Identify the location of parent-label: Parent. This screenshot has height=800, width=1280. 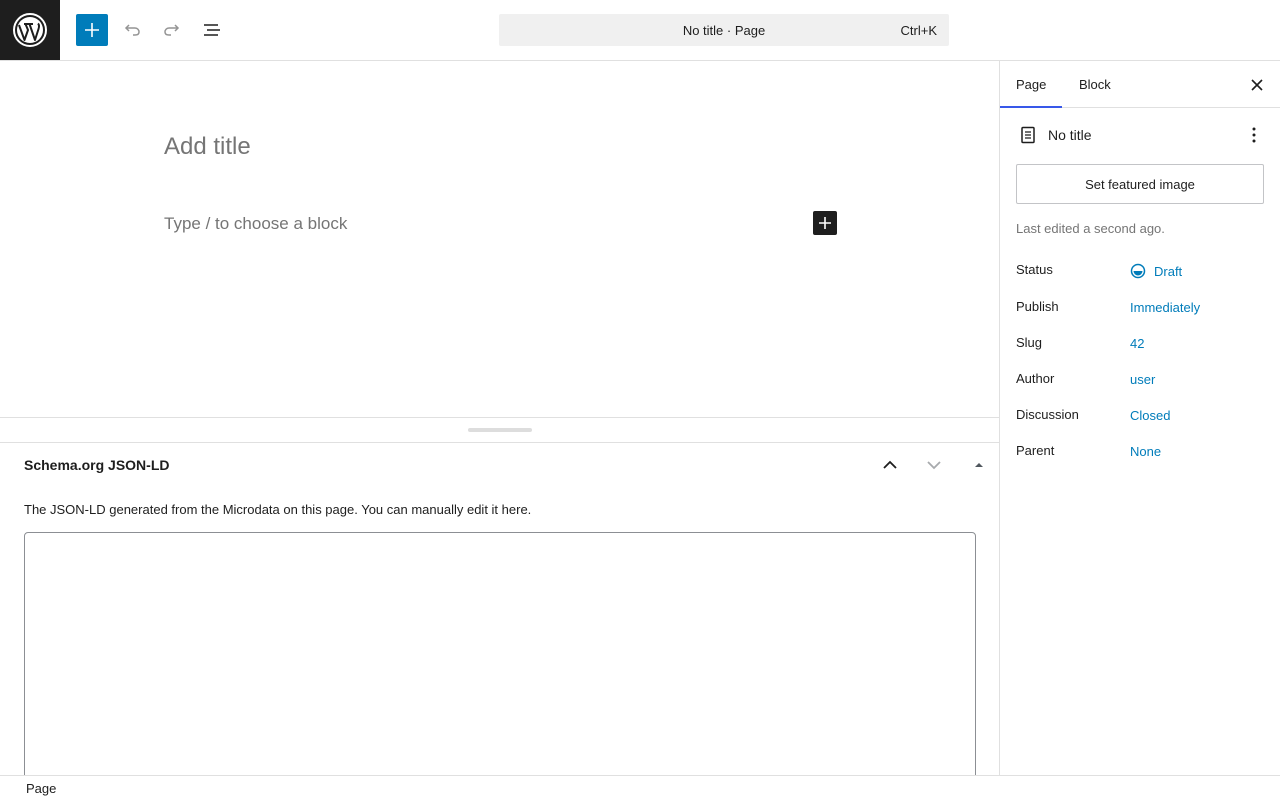
(1035, 450).